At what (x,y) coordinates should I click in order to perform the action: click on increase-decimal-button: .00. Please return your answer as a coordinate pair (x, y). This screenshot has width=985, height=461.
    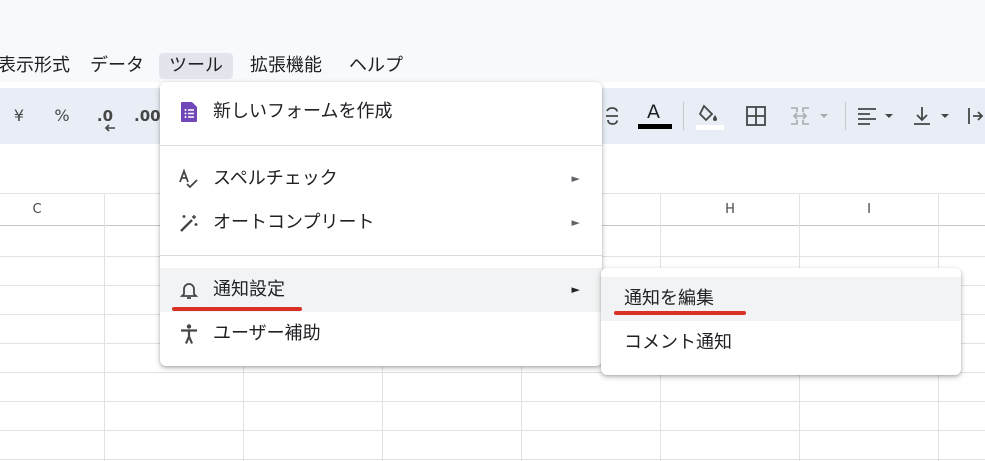
    Looking at the image, I should click on (147, 116).